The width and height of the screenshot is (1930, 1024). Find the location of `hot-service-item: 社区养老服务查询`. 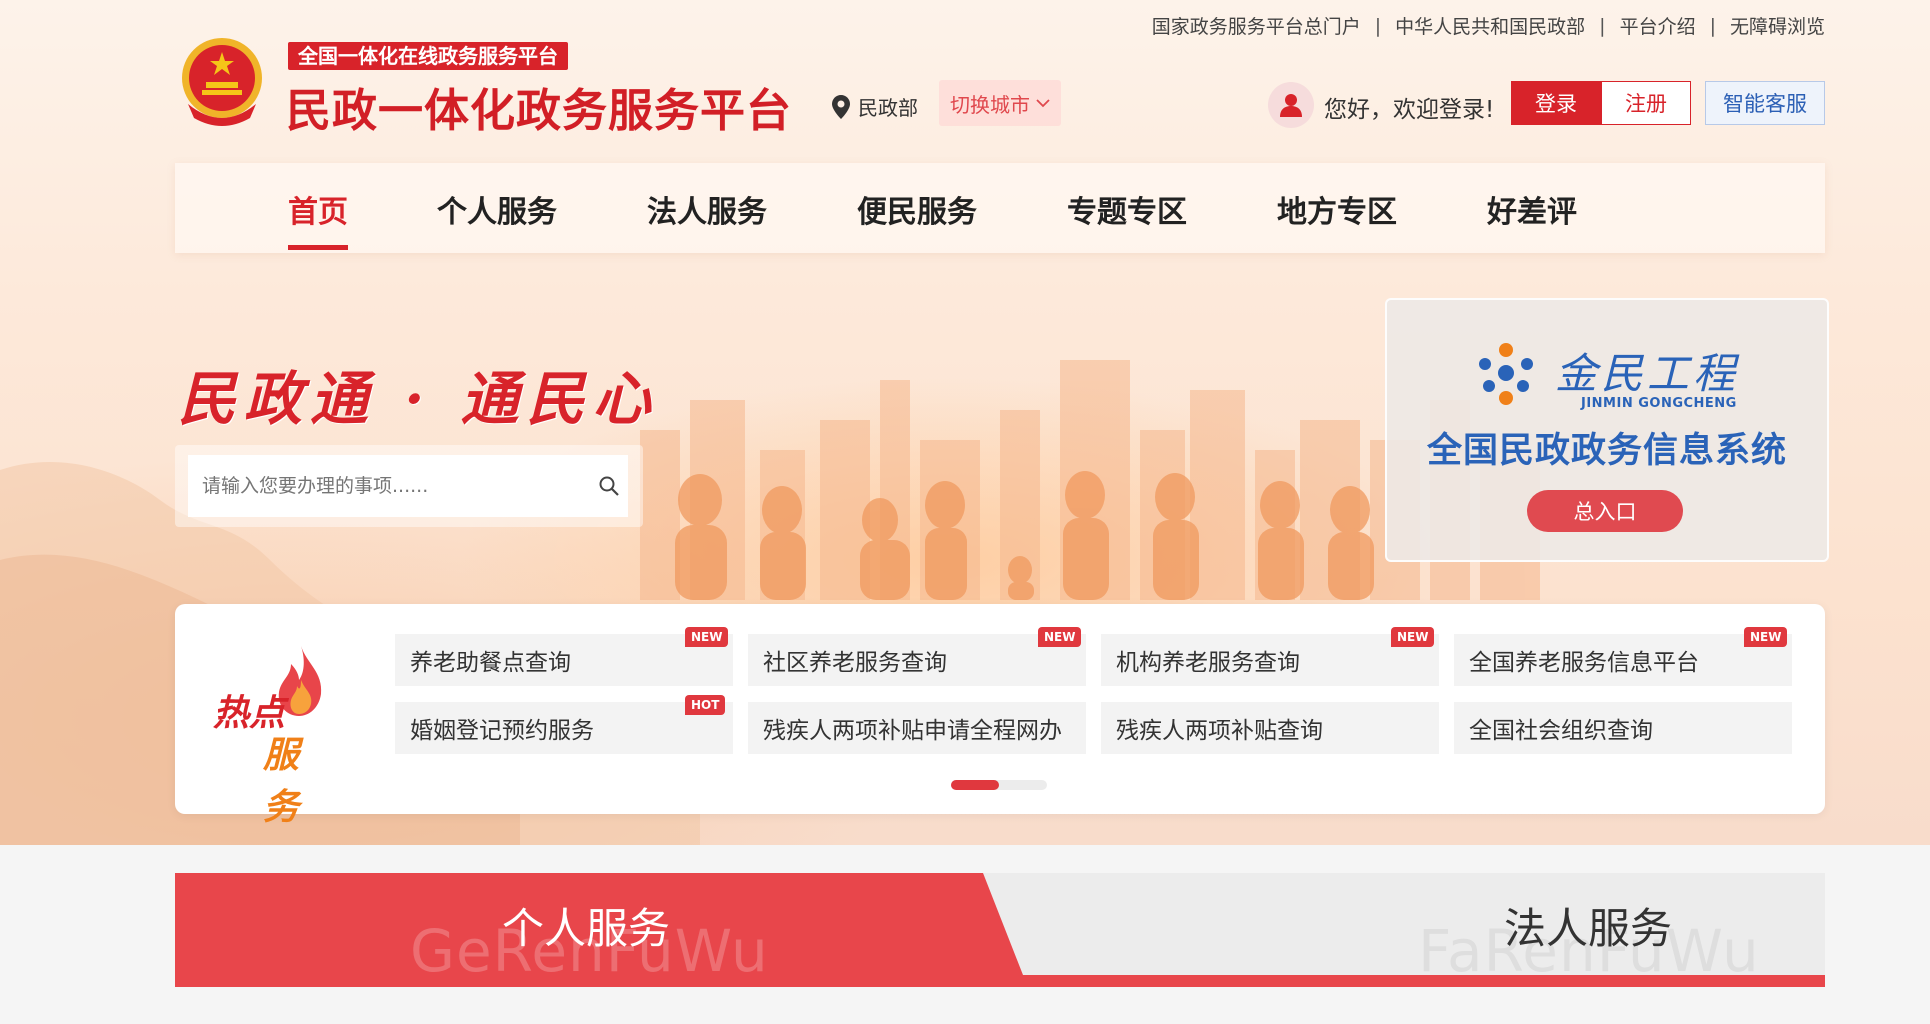

hot-service-item: 社区养老服务查询 is located at coordinates (917, 660).